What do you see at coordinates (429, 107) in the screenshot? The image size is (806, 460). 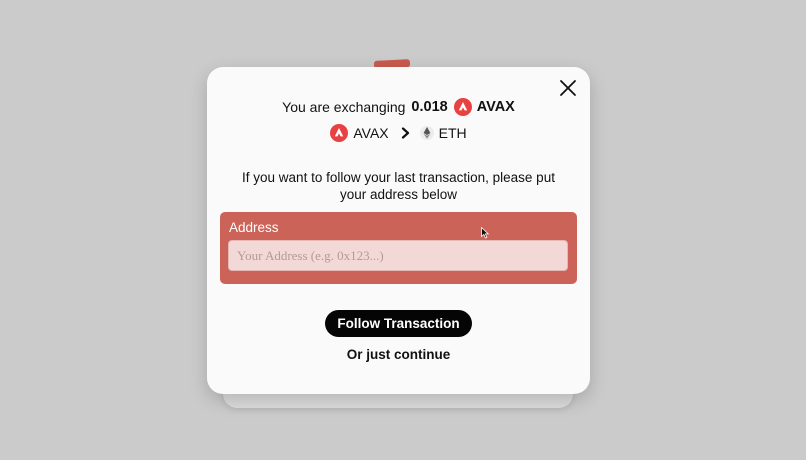 I see `exchange-amount: 0.018` at bounding box center [429, 107].